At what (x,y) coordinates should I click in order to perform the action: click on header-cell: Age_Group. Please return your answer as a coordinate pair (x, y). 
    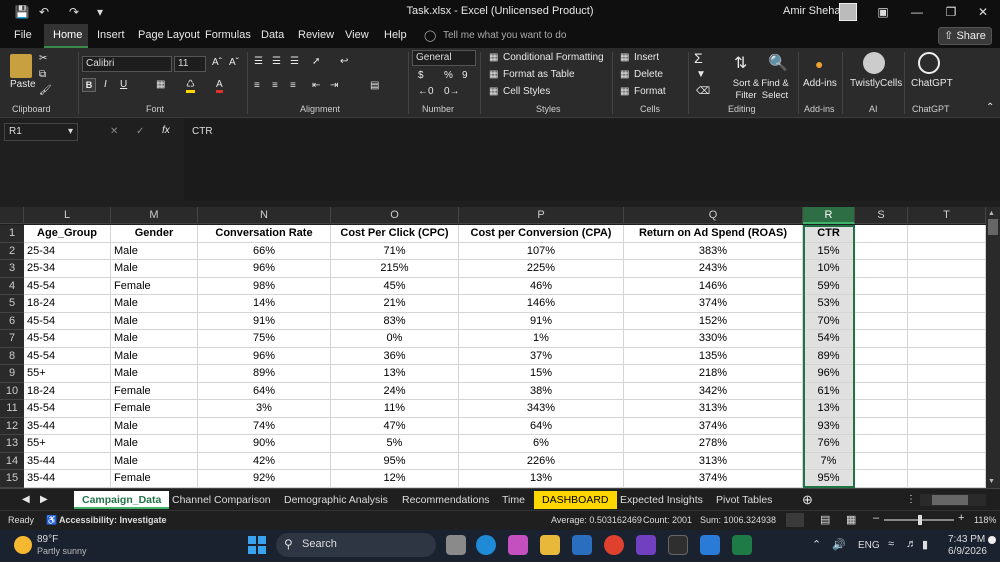
    Looking at the image, I should click on (67, 234).